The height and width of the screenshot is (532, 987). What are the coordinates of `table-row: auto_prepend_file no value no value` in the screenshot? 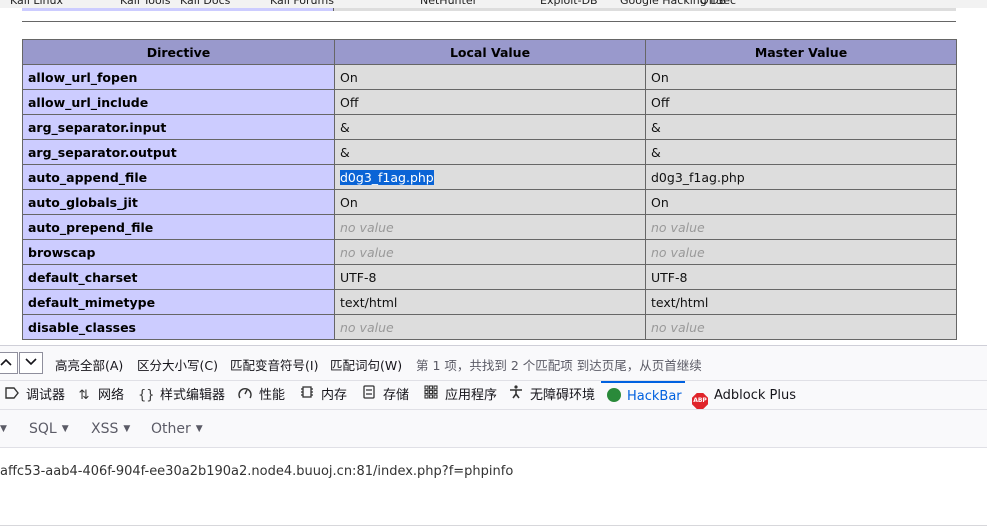 It's located at (489, 227).